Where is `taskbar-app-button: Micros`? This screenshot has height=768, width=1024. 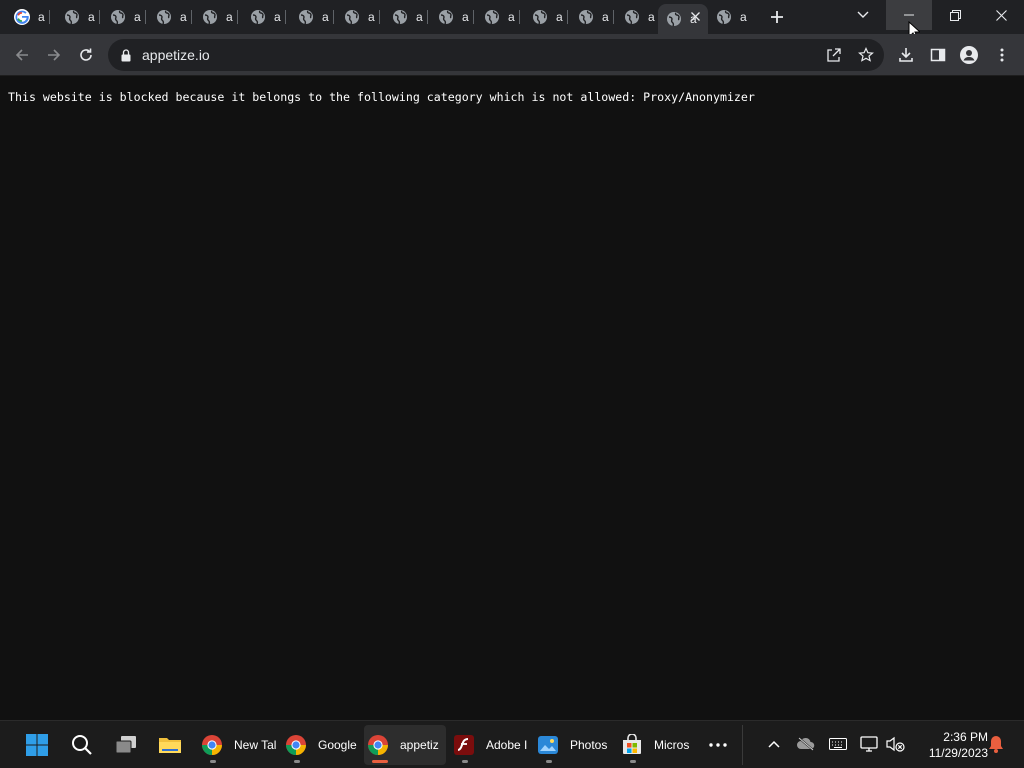
taskbar-app-button: Micros is located at coordinates (658, 745).